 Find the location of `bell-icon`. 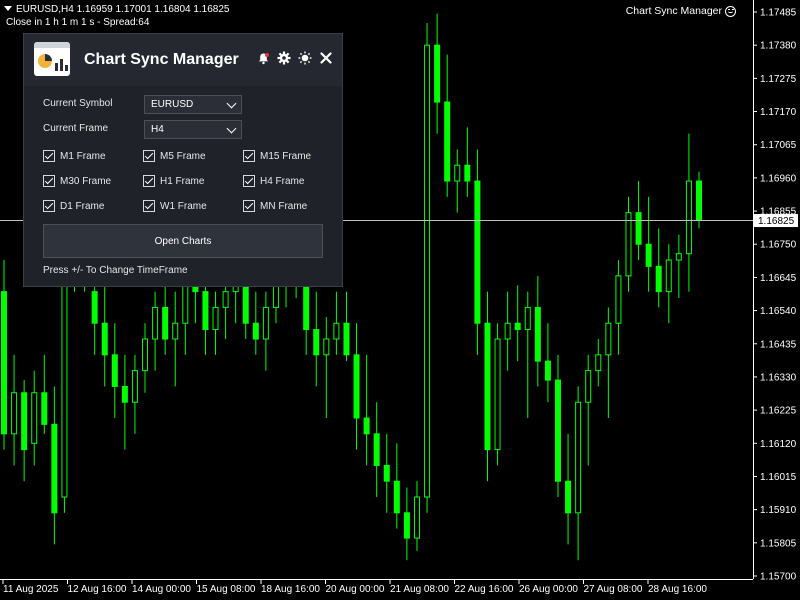

bell-icon is located at coordinates (263, 58).